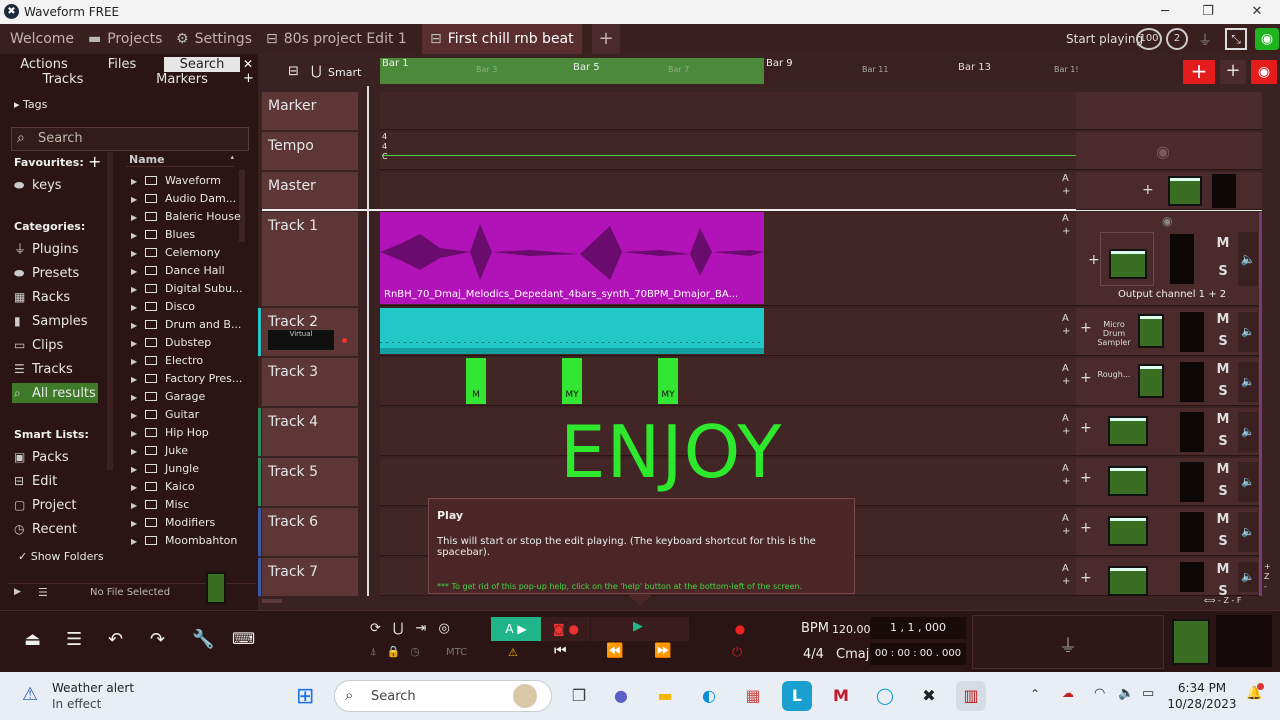  I want to click on chevron-up-icon: ⌃, so click(1035, 694).